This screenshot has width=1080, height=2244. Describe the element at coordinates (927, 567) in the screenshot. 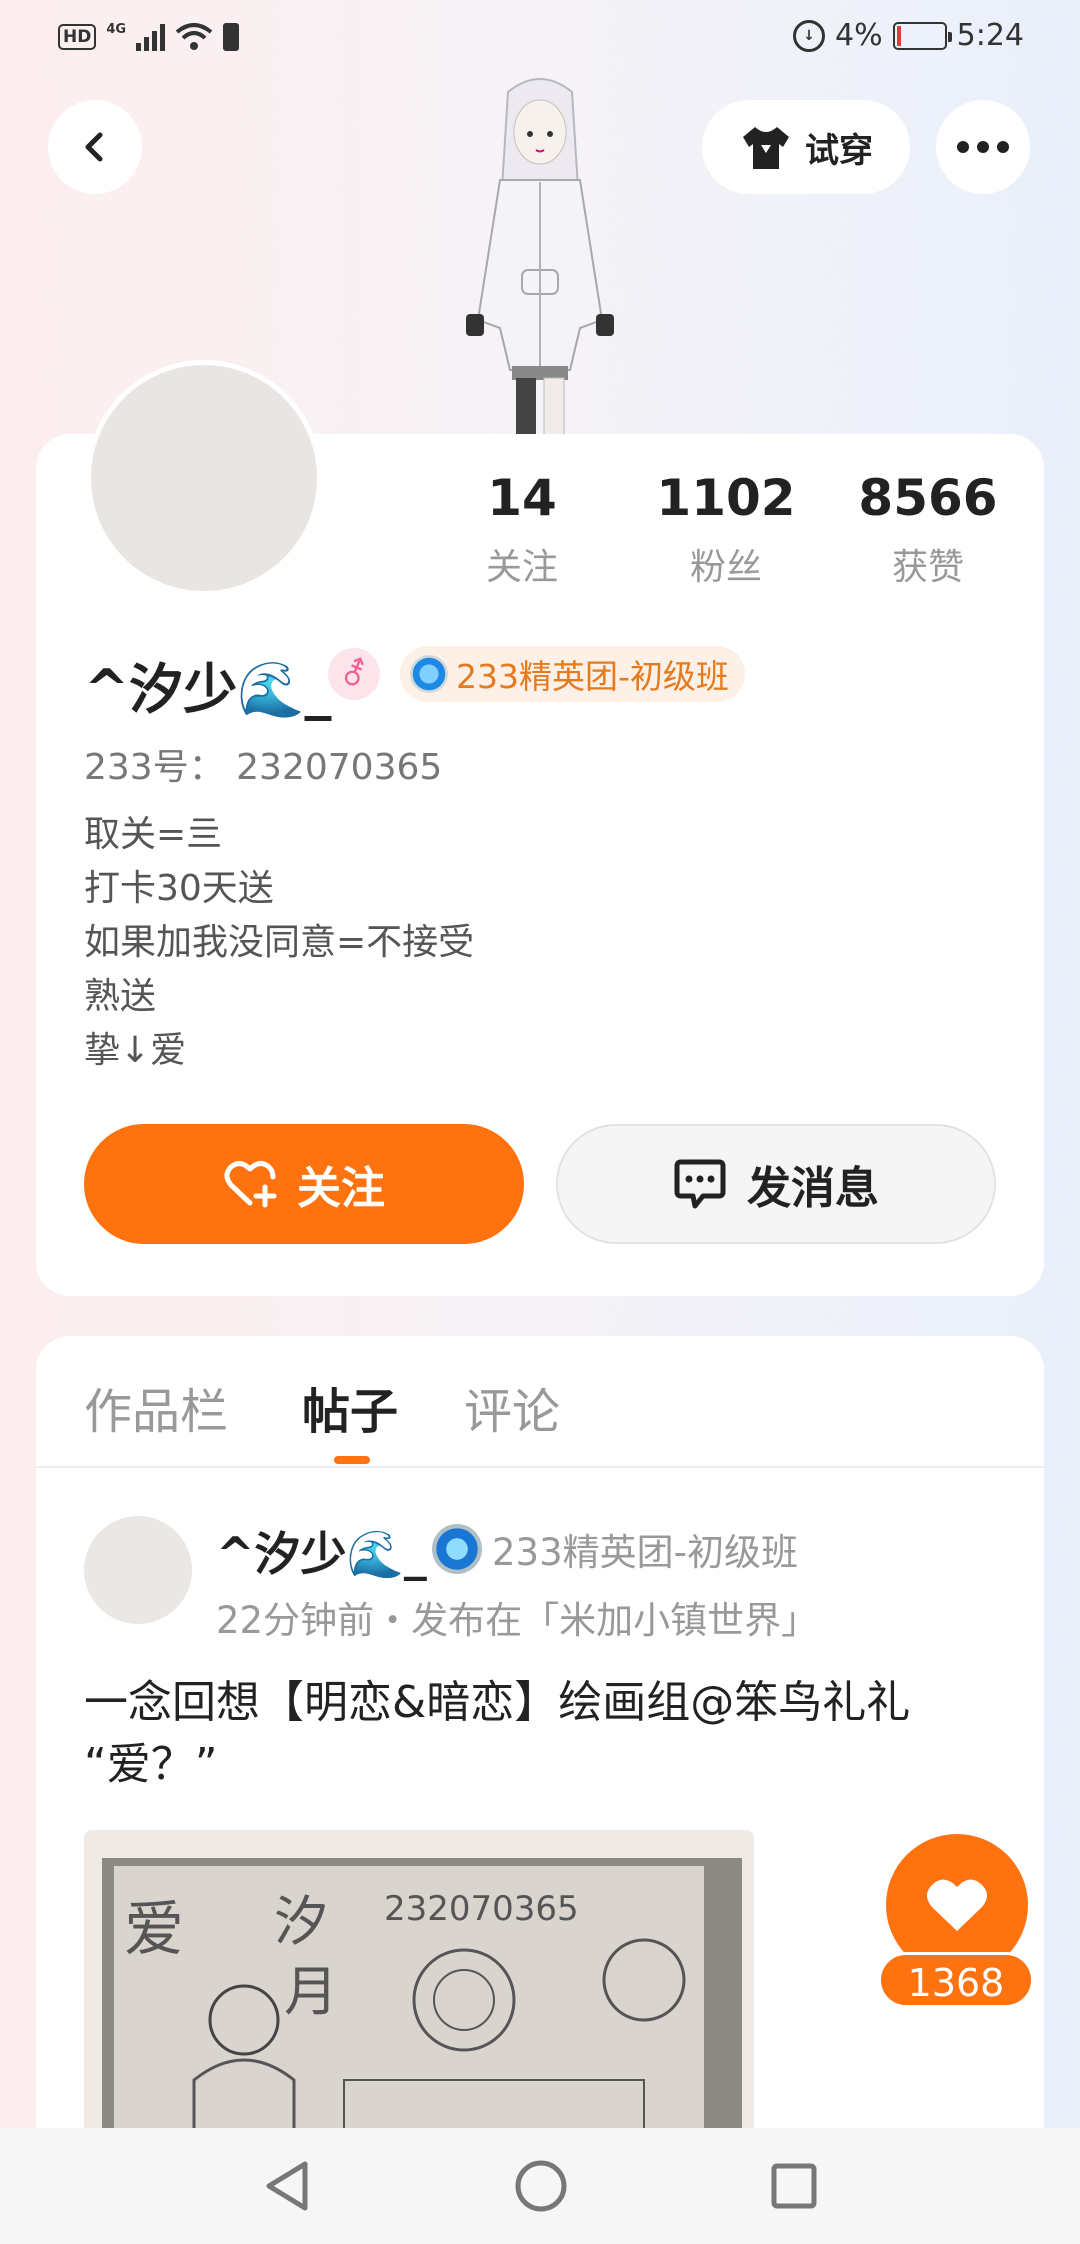

I see `stat-label: 获赞` at that location.